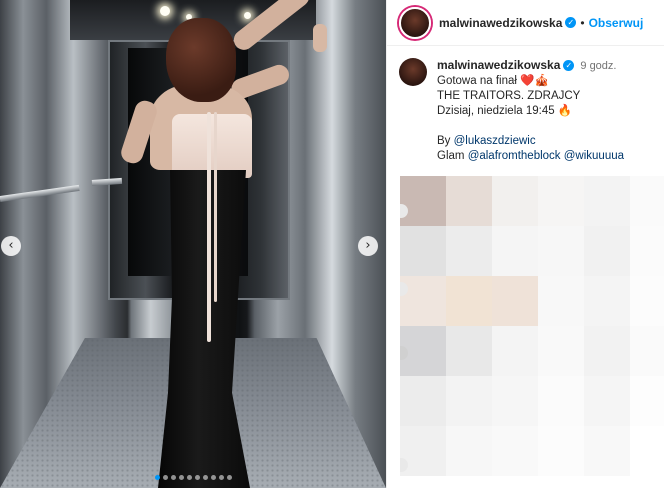 This screenshot has height=488, width=664. Describe the element at coordinates (514, 156) in the screenshot. I see `glam-mention-1: @alafromtheblock` at that location.